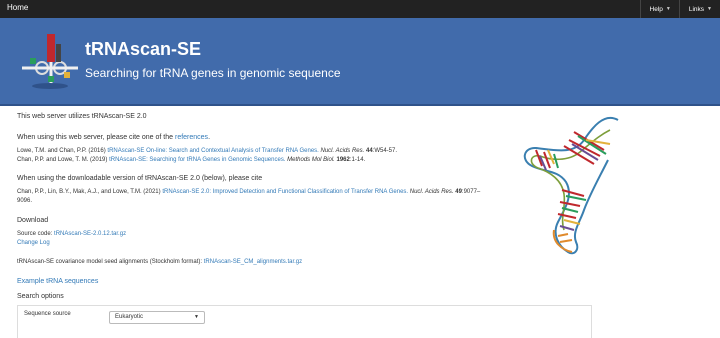 This screenshot has height=338, width=720. What do you see at coordinates (157, 317) in the screenshot?
I see `sequence-source-select: Eukaryotic ▼` at bounding box center [157, 317].